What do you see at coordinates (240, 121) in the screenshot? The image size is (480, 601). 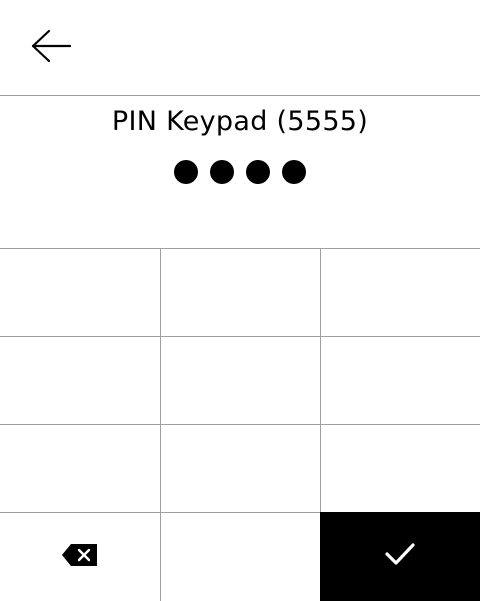 I see `page-title: PIN Keypad (5555)` at bounding box center [240, 121].